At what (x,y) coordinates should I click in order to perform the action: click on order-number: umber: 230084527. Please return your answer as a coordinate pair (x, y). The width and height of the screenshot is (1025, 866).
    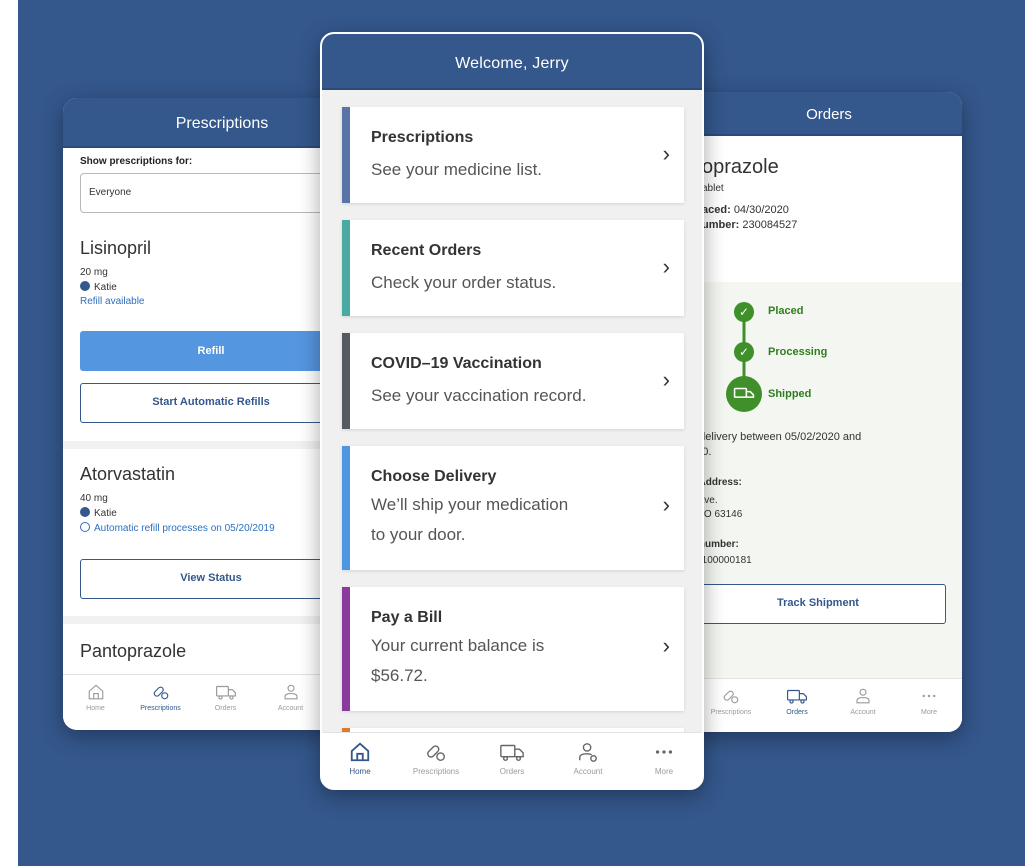
    Looking at the image, I should click on (749, 225).